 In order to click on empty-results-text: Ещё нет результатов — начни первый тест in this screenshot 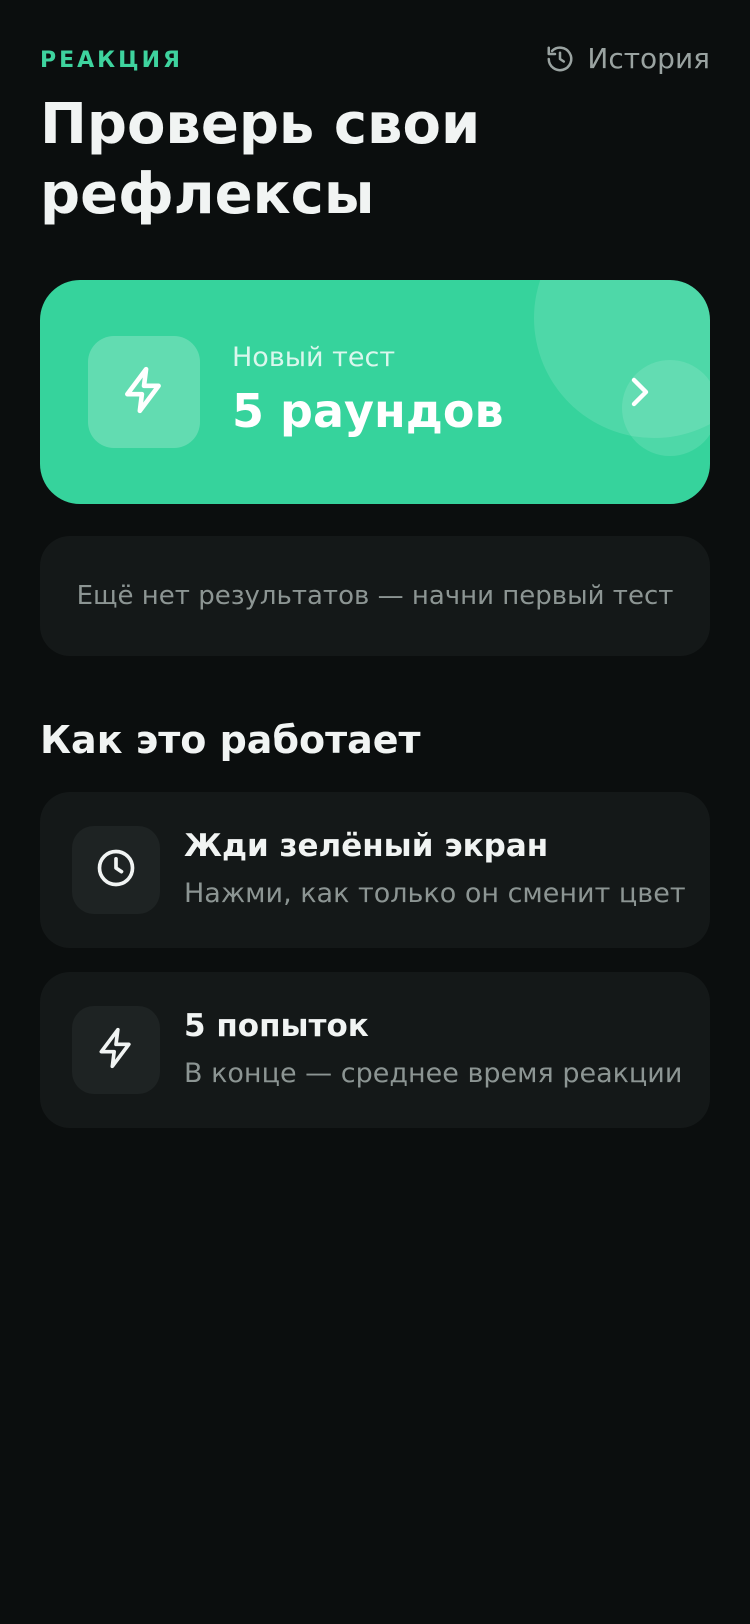, I will do `click(375, 596)`.